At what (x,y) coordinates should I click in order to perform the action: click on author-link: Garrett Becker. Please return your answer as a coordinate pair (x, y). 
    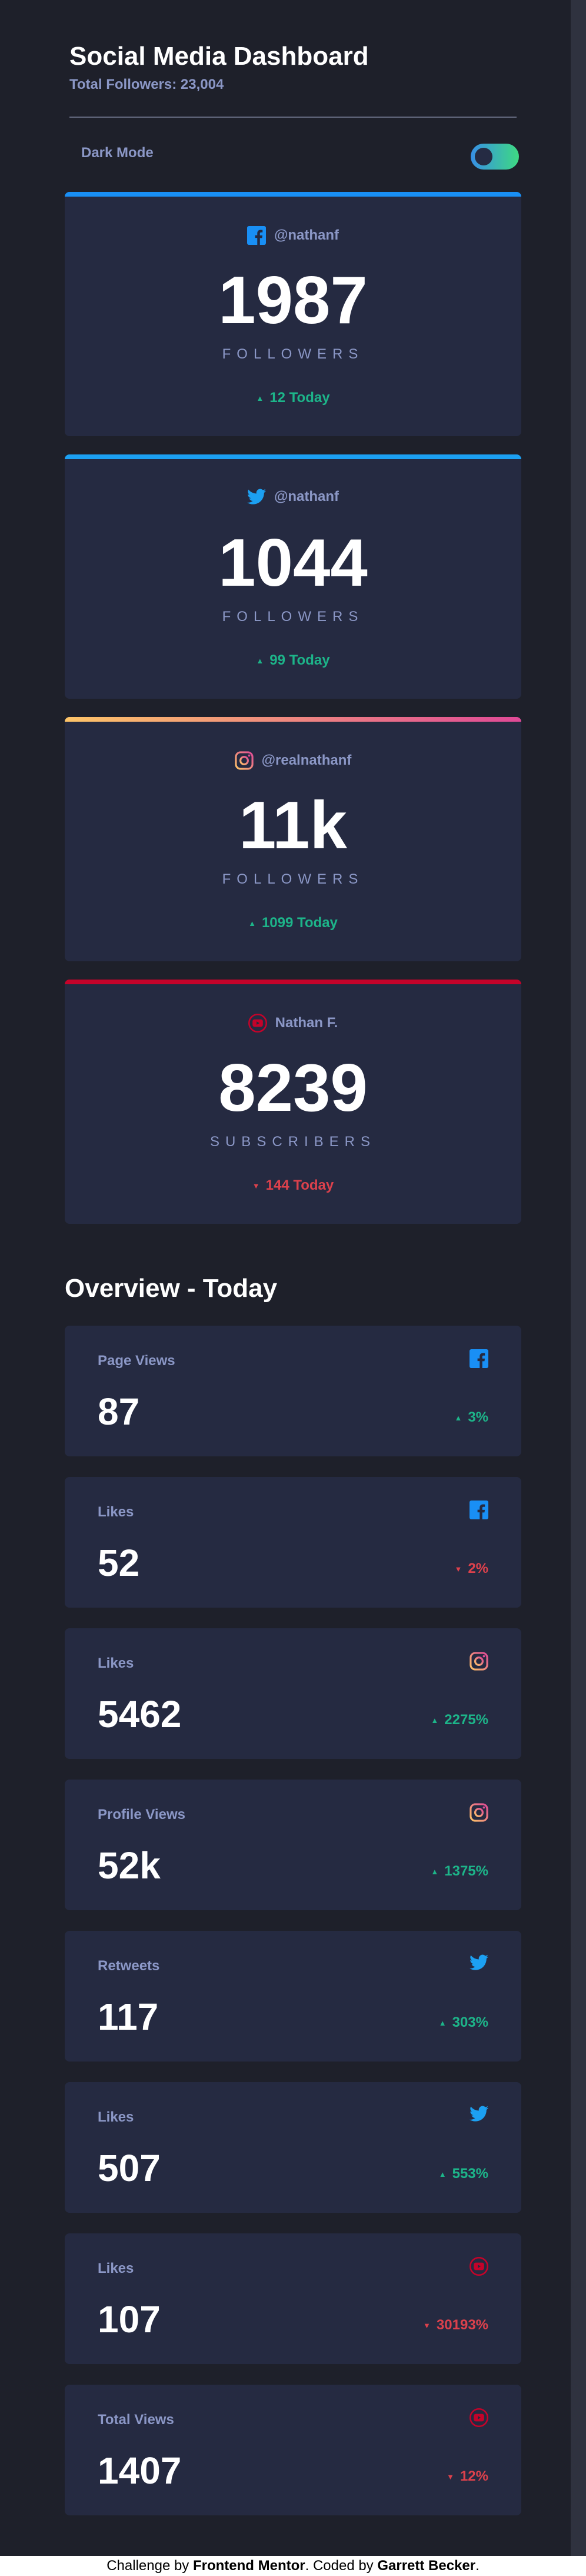
    Looking at the image, I should click on (426, 2566).